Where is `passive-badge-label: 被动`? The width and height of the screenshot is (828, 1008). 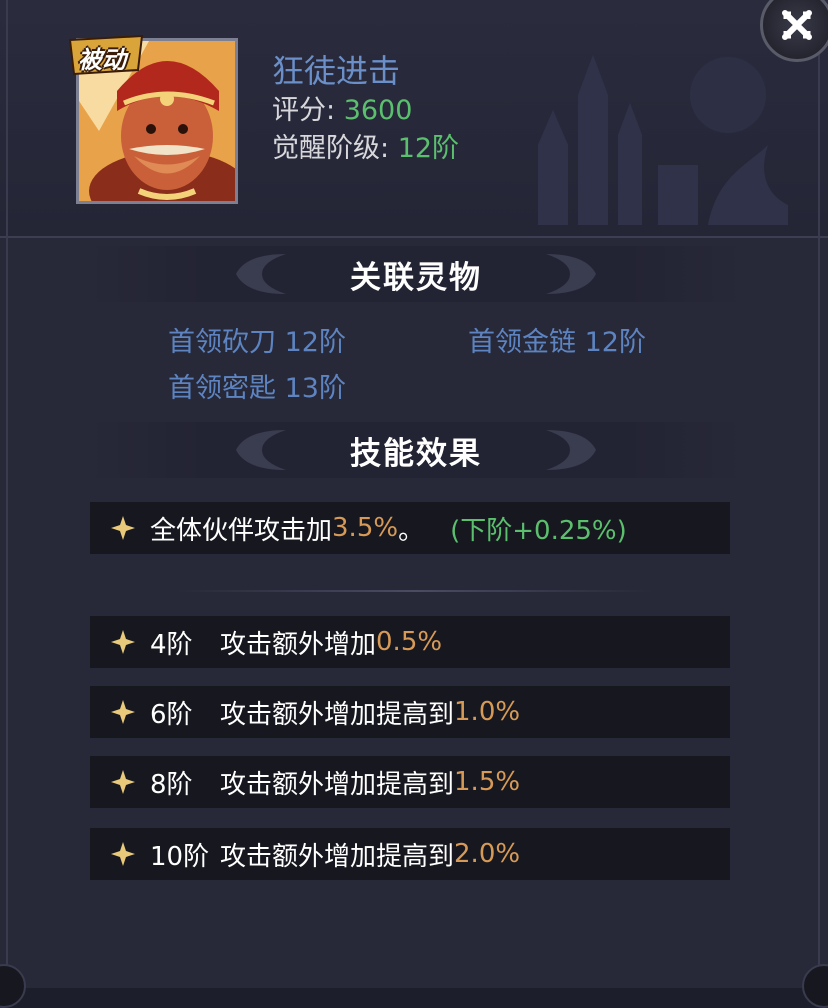 passive-badge-label: 被动 is located at coordinates (102, 60).